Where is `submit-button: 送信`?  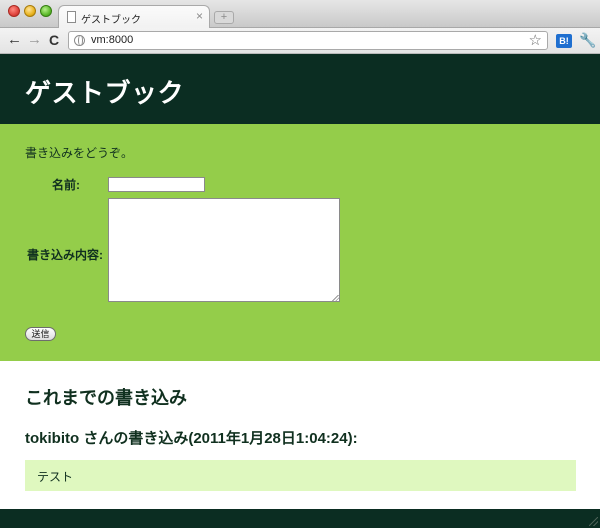
submit-button: 送信 is located at coordinates (40, 334).